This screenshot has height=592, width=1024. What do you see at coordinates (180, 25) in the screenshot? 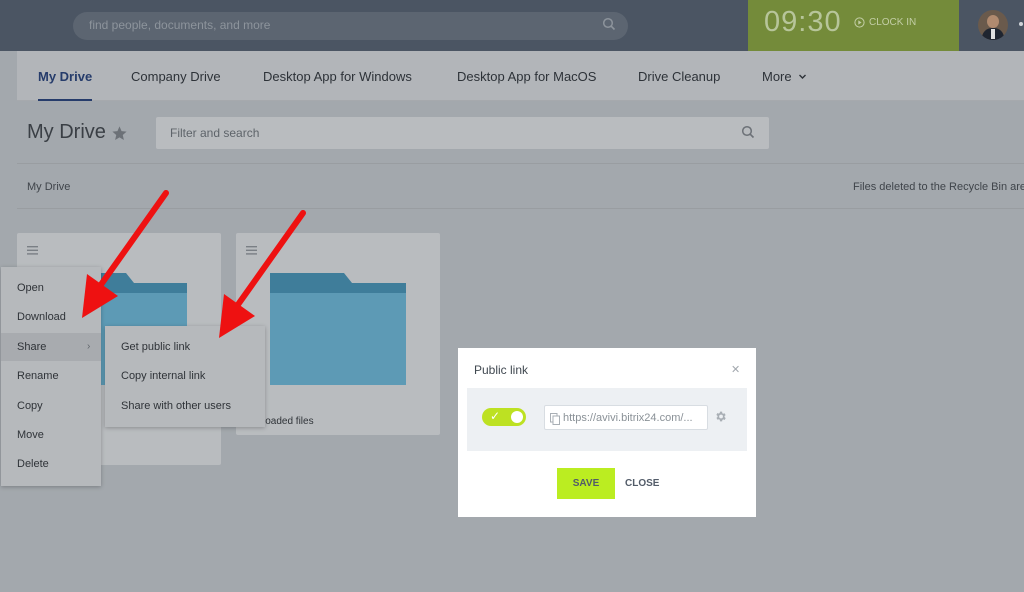
I see `search-placeholder: find people, documents, and more` at bounding box center [180, 25].